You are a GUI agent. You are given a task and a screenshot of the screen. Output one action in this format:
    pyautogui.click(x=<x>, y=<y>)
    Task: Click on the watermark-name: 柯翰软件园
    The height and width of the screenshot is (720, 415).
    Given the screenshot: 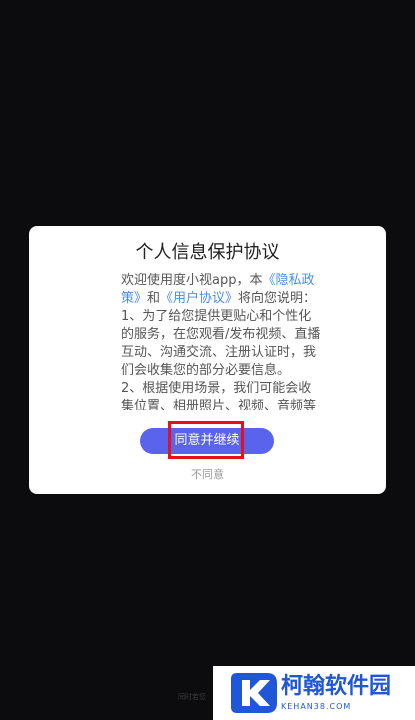 What is the action you would take?
    pyautogui.click(x=336, y=686)
    